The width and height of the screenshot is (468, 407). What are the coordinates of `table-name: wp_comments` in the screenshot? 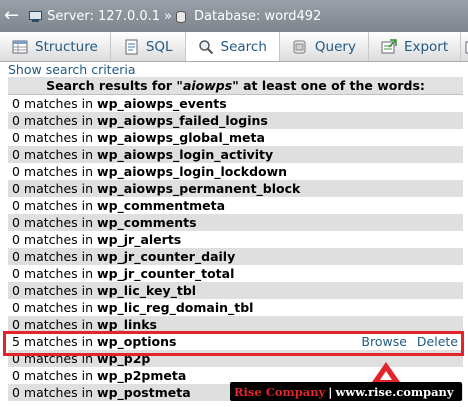 It's located at (147, 222).